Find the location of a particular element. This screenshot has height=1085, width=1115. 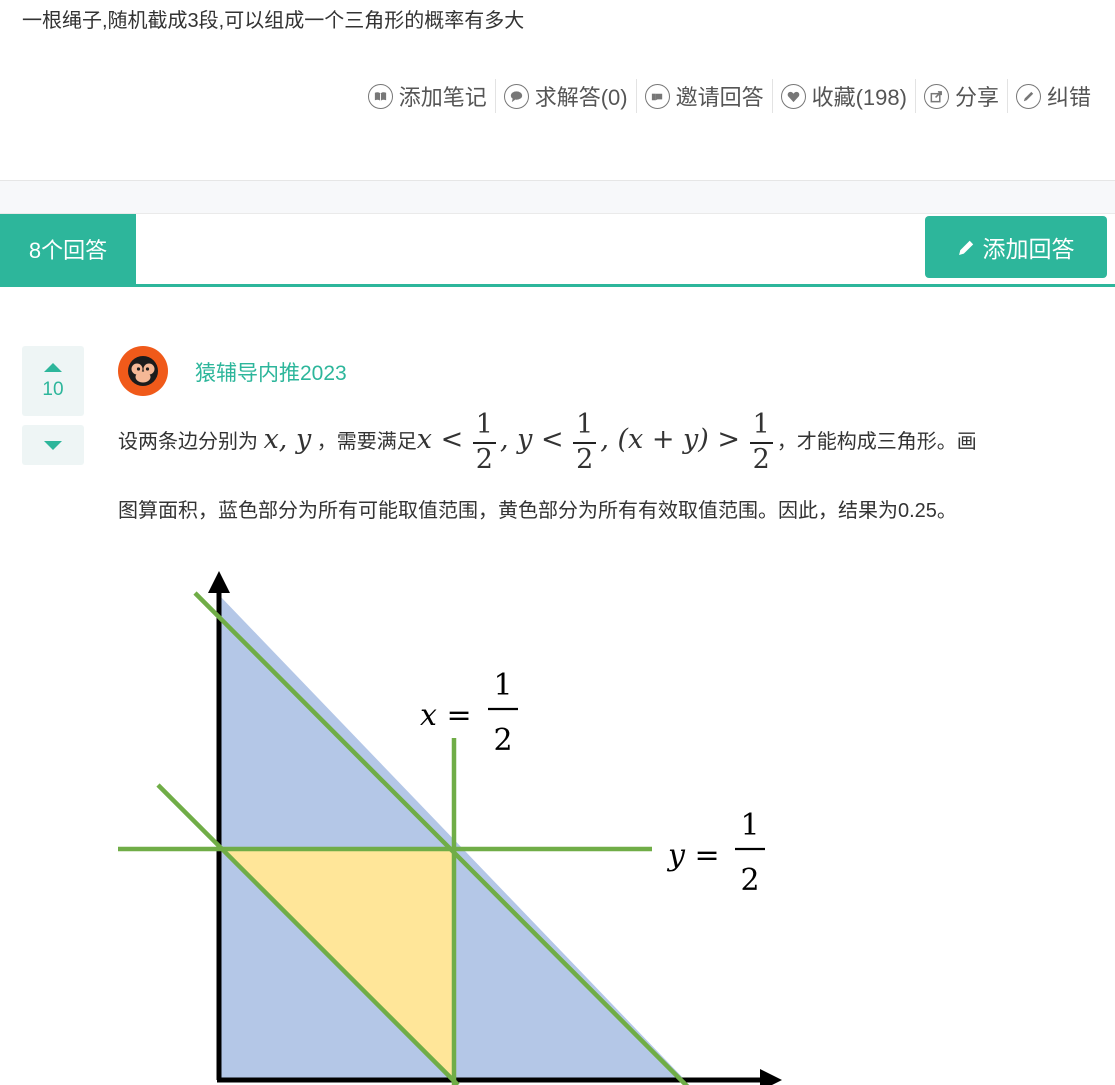

svg-text: x = is located at coordinates (446, 715).